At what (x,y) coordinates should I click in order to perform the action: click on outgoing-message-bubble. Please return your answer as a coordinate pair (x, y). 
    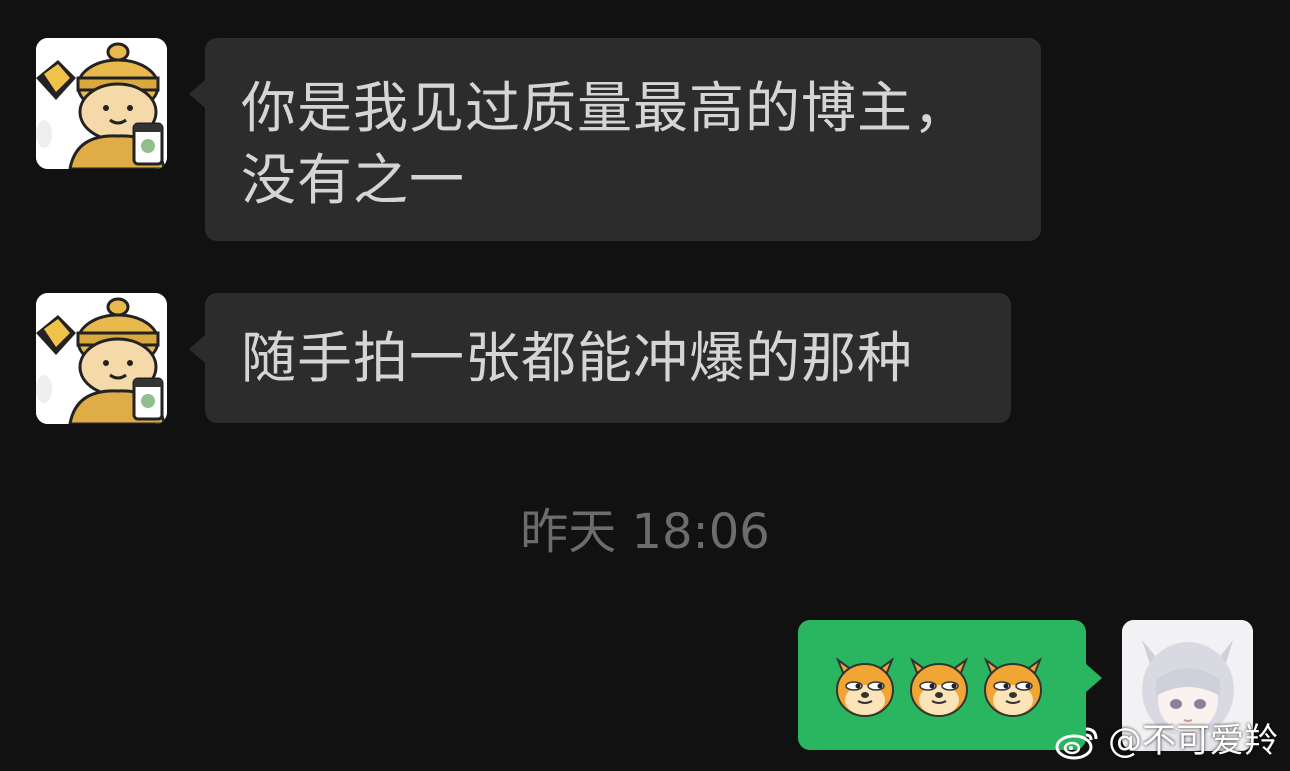
    Looking at the image, I should click on (950, 685).